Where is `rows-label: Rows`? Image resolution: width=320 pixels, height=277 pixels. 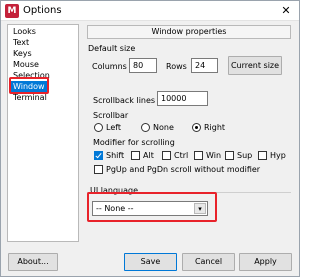
rows-label: Rows is located at coordinates (176, 66).